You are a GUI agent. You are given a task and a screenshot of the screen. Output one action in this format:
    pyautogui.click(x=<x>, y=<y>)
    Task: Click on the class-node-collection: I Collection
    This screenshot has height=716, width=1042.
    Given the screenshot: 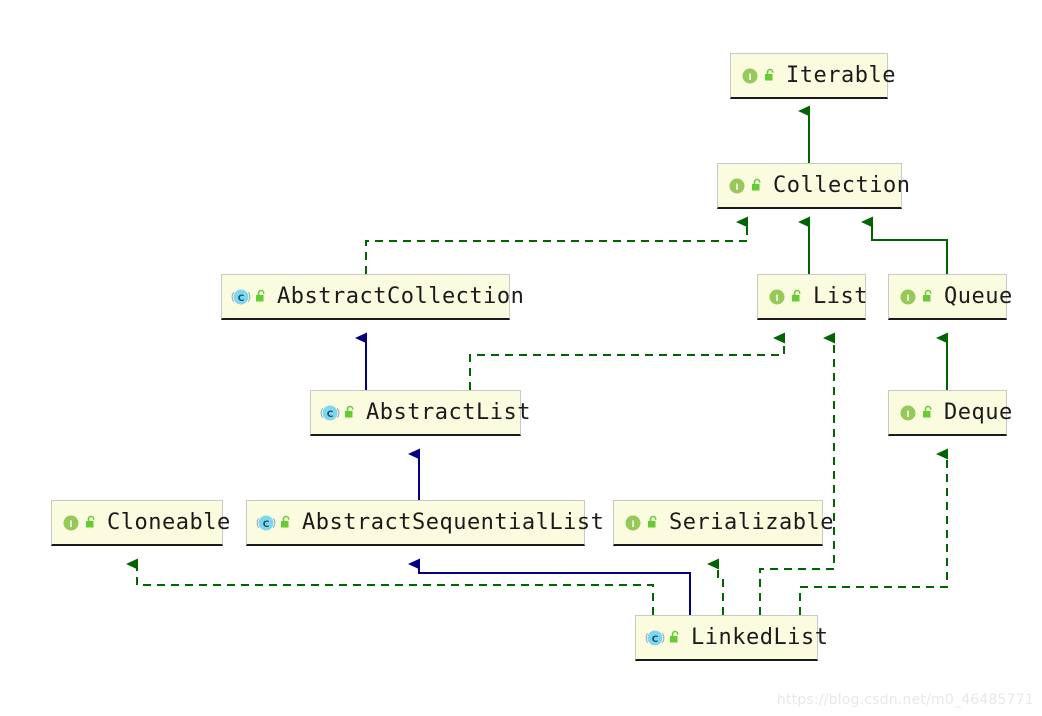 What is the action you would take?
    pyautogui.click(x=813, y=186)
    